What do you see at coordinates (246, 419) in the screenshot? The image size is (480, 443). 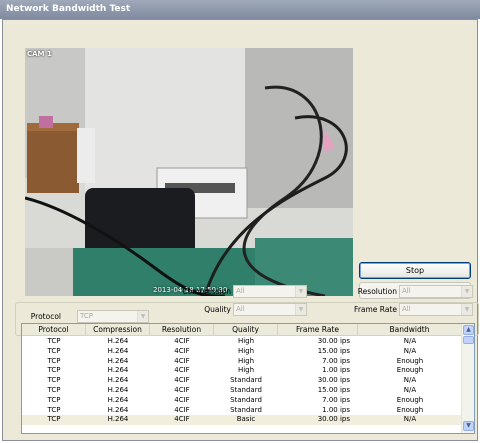 I see `cell-quality: Basic` at bounding box center [246, 419].